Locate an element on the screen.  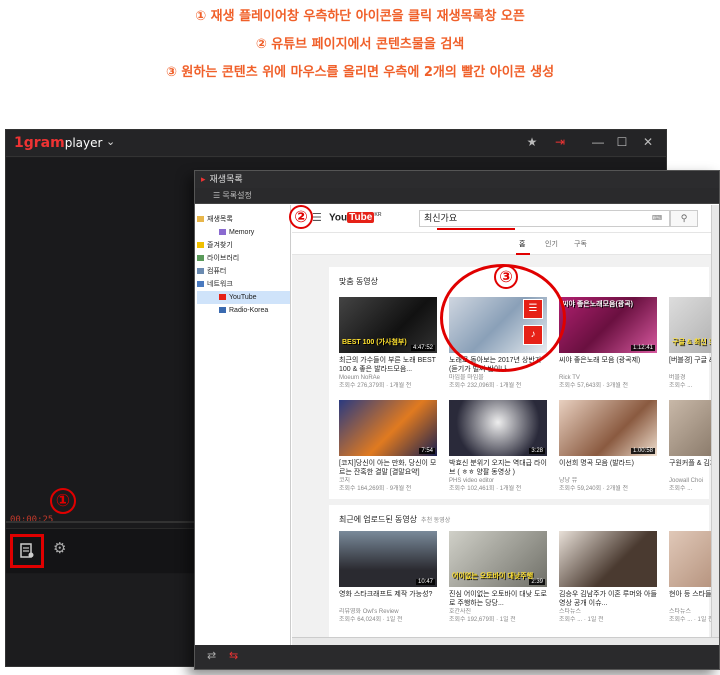
video-title: 씨야 좋은노래 모음 (광곡제) is located at coordinates (608, 365).